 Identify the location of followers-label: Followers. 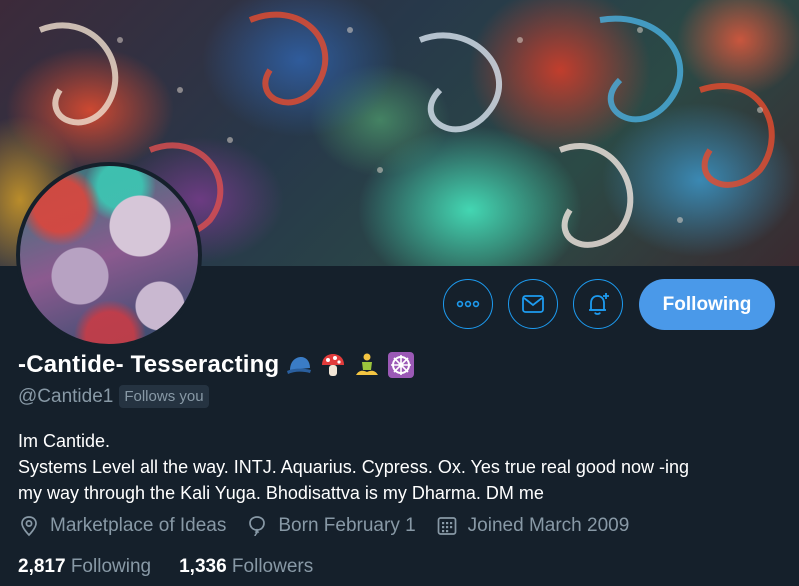
(272, 566).